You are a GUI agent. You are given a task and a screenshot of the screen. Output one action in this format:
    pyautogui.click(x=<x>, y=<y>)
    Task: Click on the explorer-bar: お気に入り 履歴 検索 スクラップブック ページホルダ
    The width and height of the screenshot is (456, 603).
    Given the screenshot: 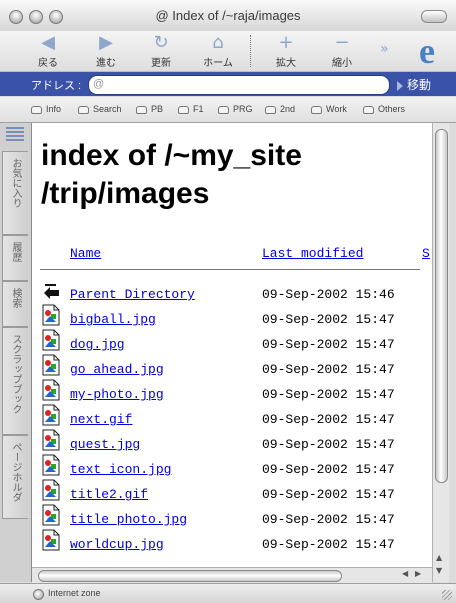 What is the action you would take?
    pyautogui.click(x=16, y=352)
    